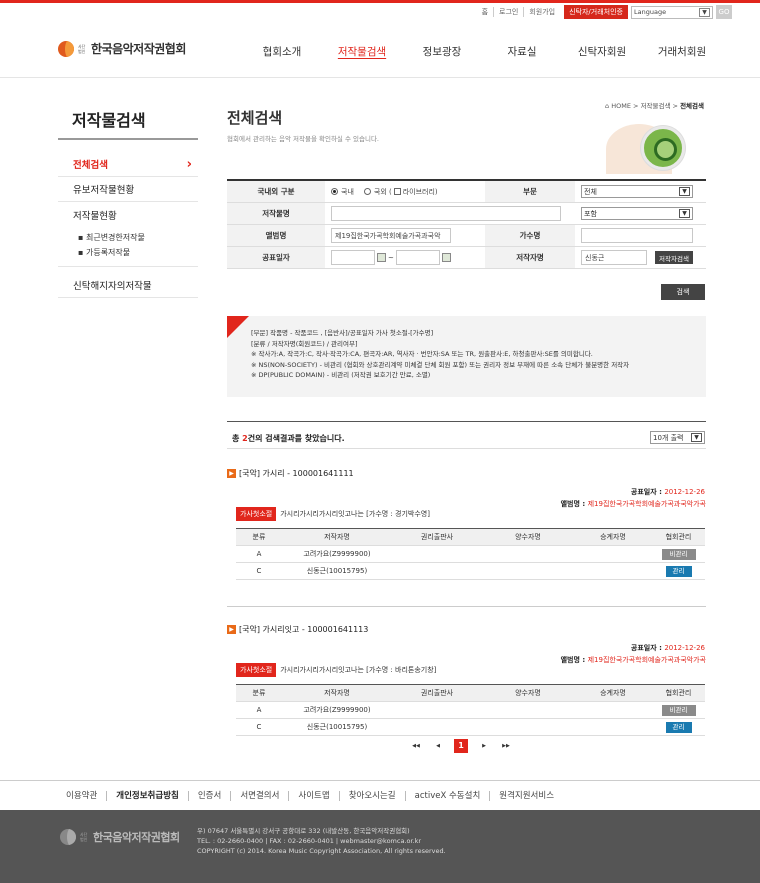 Image resolution: width=760 pixels, height=883 pixels. Describe the element at coordinates (362, 51) in the screenshot. I see `nav-work-search: 저작물검색` at that location.